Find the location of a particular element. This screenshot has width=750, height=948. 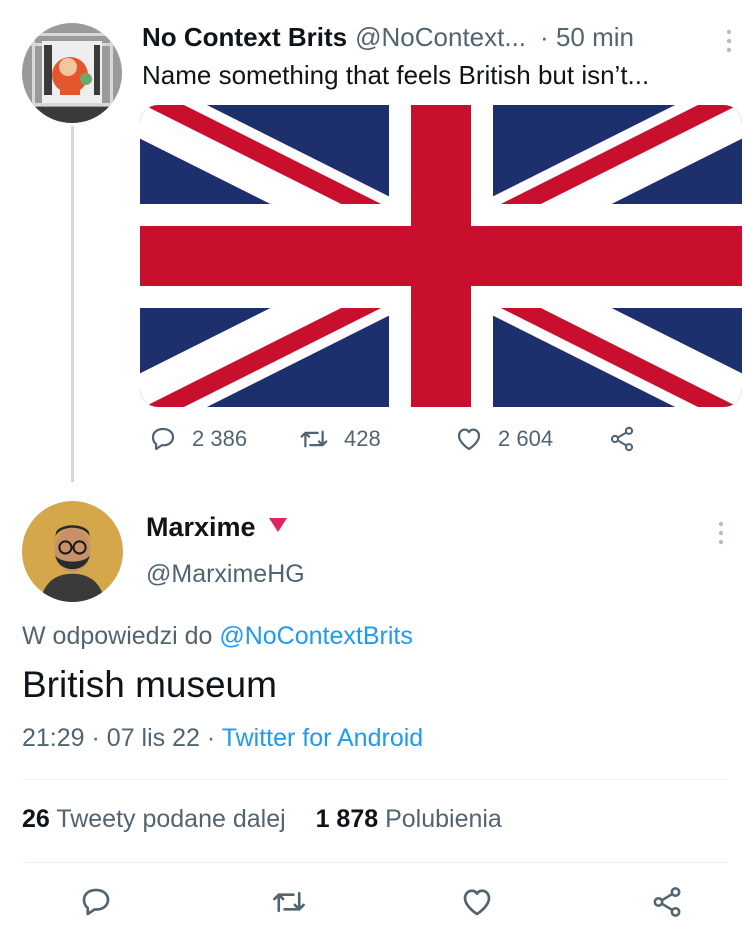

reply-button: 2 386 is located at coordinates (197, 439).